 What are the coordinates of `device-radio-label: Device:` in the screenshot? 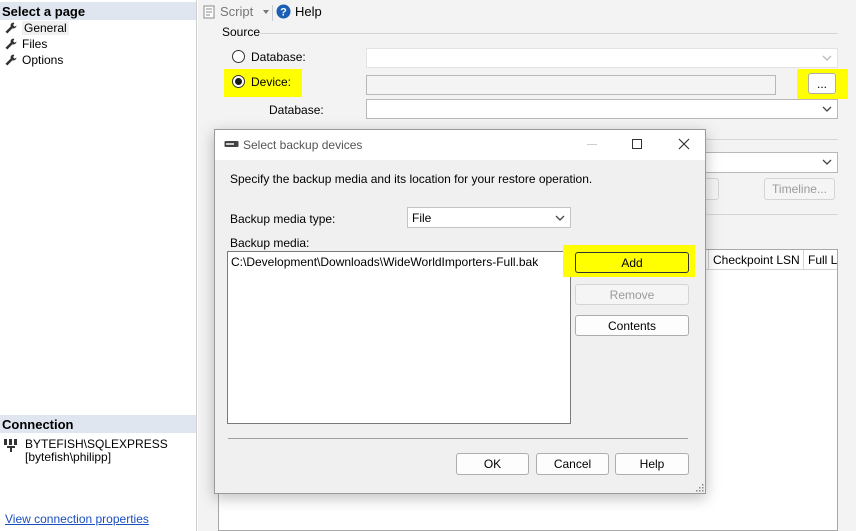 It's located at (271, 82).